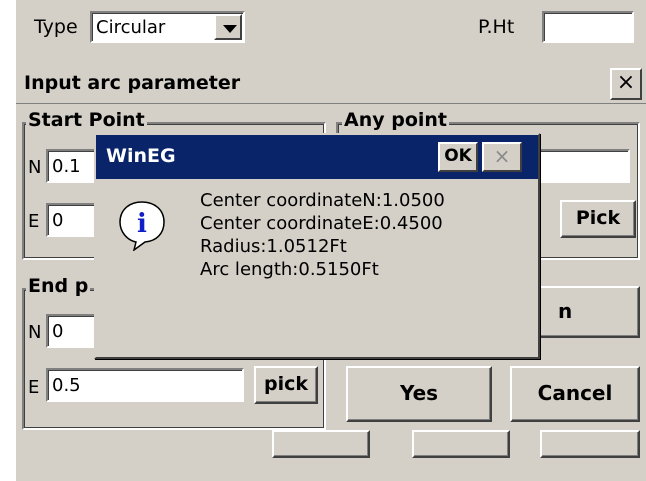 This screenshot has height=481, width=646. Describe the element at coordinates (502, 157) in the screenshot. I see `message-close-button: ×` at that location.